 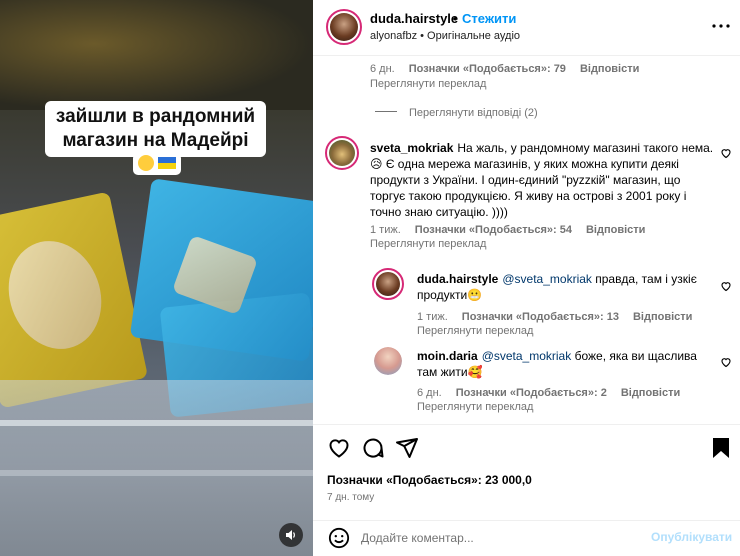 What do you see at coordinates (339, 538) in the screenshot?
I see `emoji-smiley-icon` at bounding box center [339, 538].